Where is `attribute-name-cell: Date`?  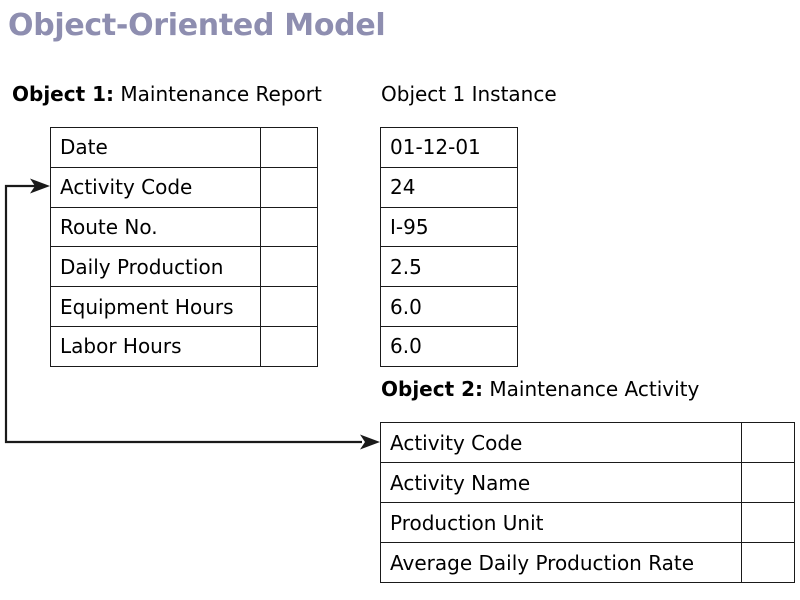 attribute-name-cell: Date is located at coordinates (155, 147).